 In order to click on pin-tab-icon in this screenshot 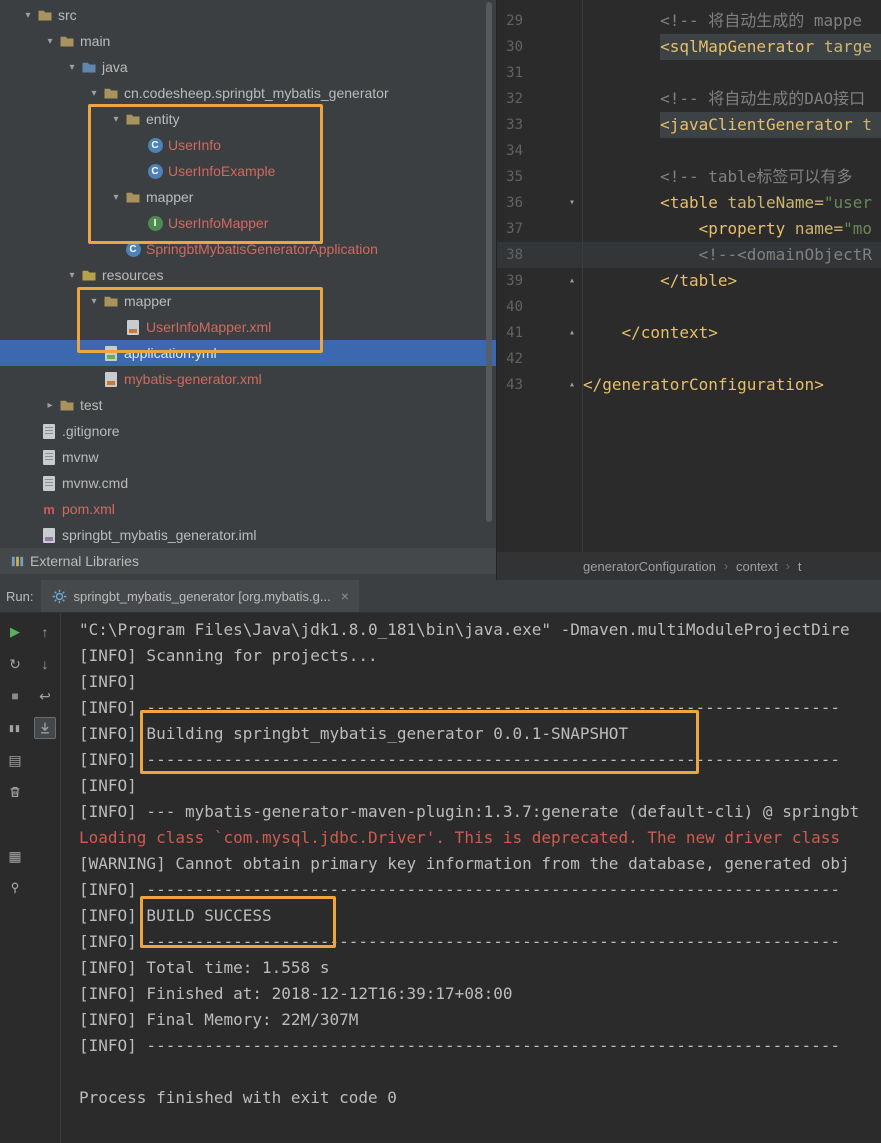, I will do `click(15, 888)`.